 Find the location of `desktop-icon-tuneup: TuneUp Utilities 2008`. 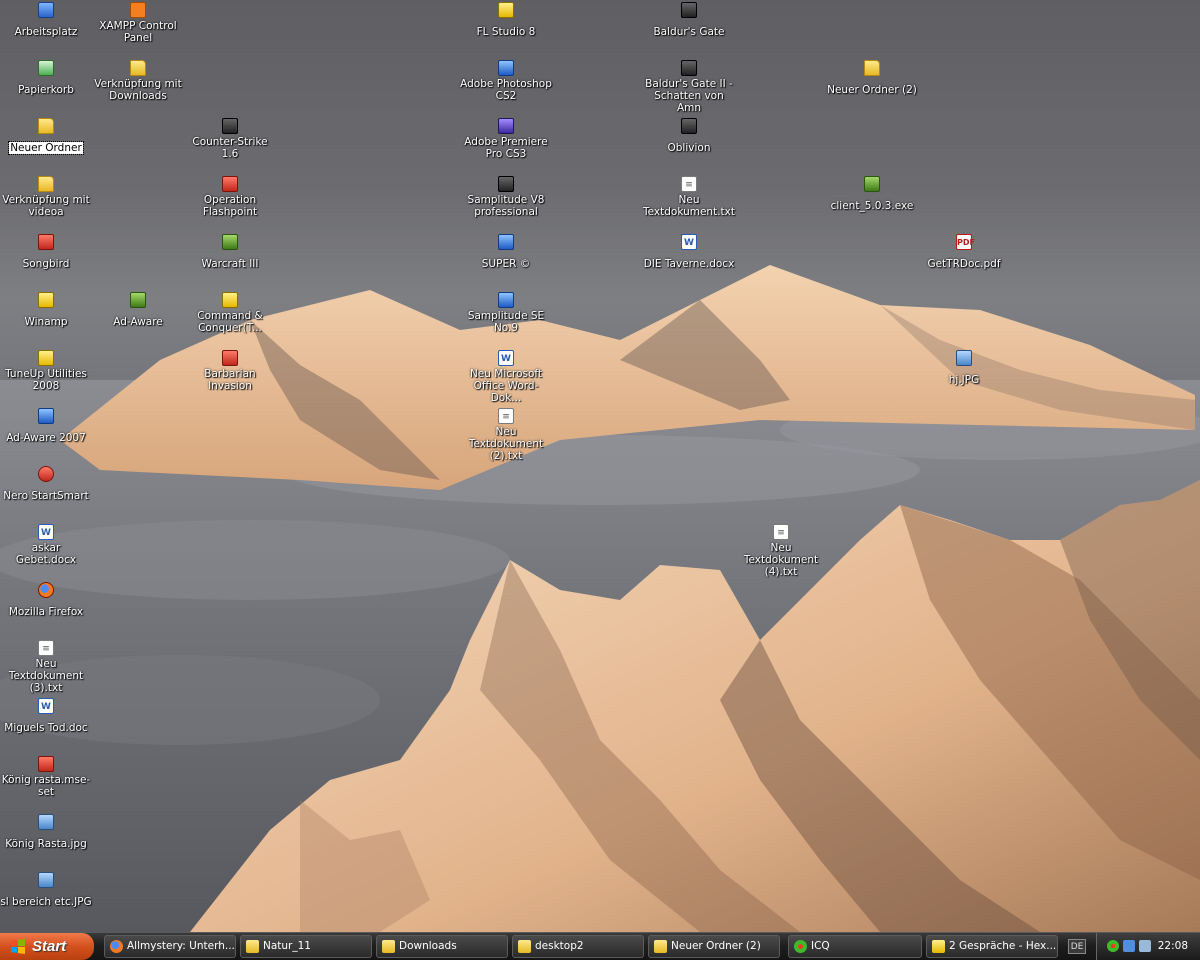

desktop-icon-tuneup: TuneUp Utilities 2008 is located at coordinates (46, 371).